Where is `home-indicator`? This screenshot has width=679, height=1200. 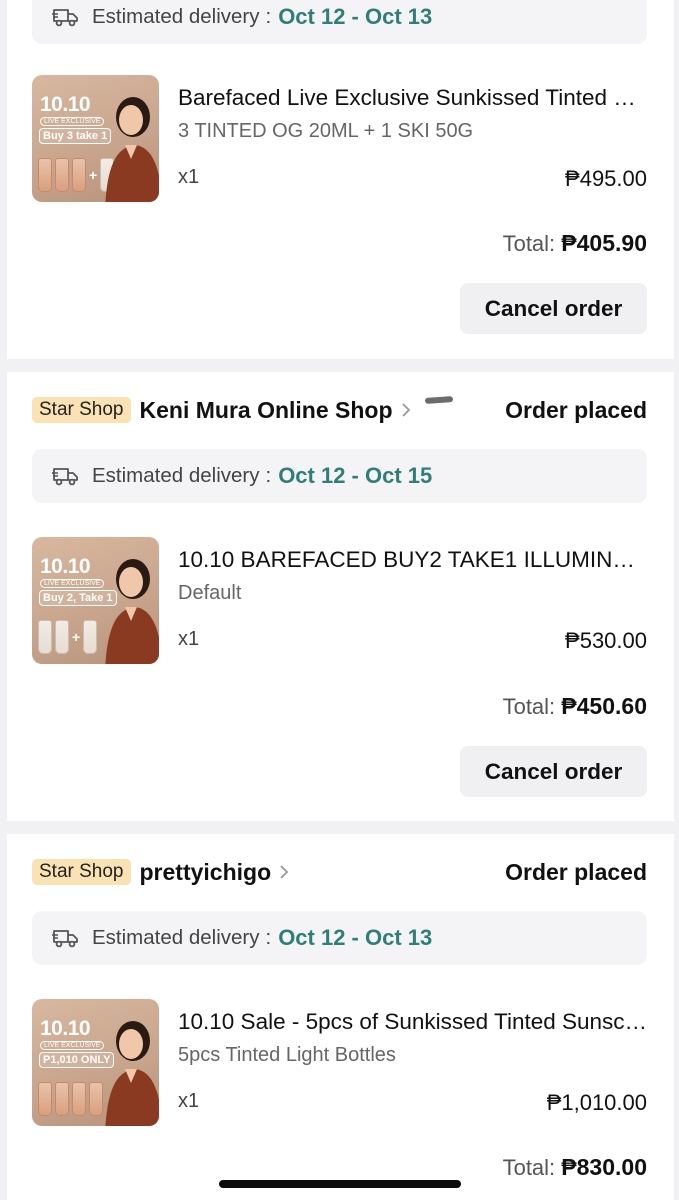 home-indicator is located at coordinates (340, 1184).